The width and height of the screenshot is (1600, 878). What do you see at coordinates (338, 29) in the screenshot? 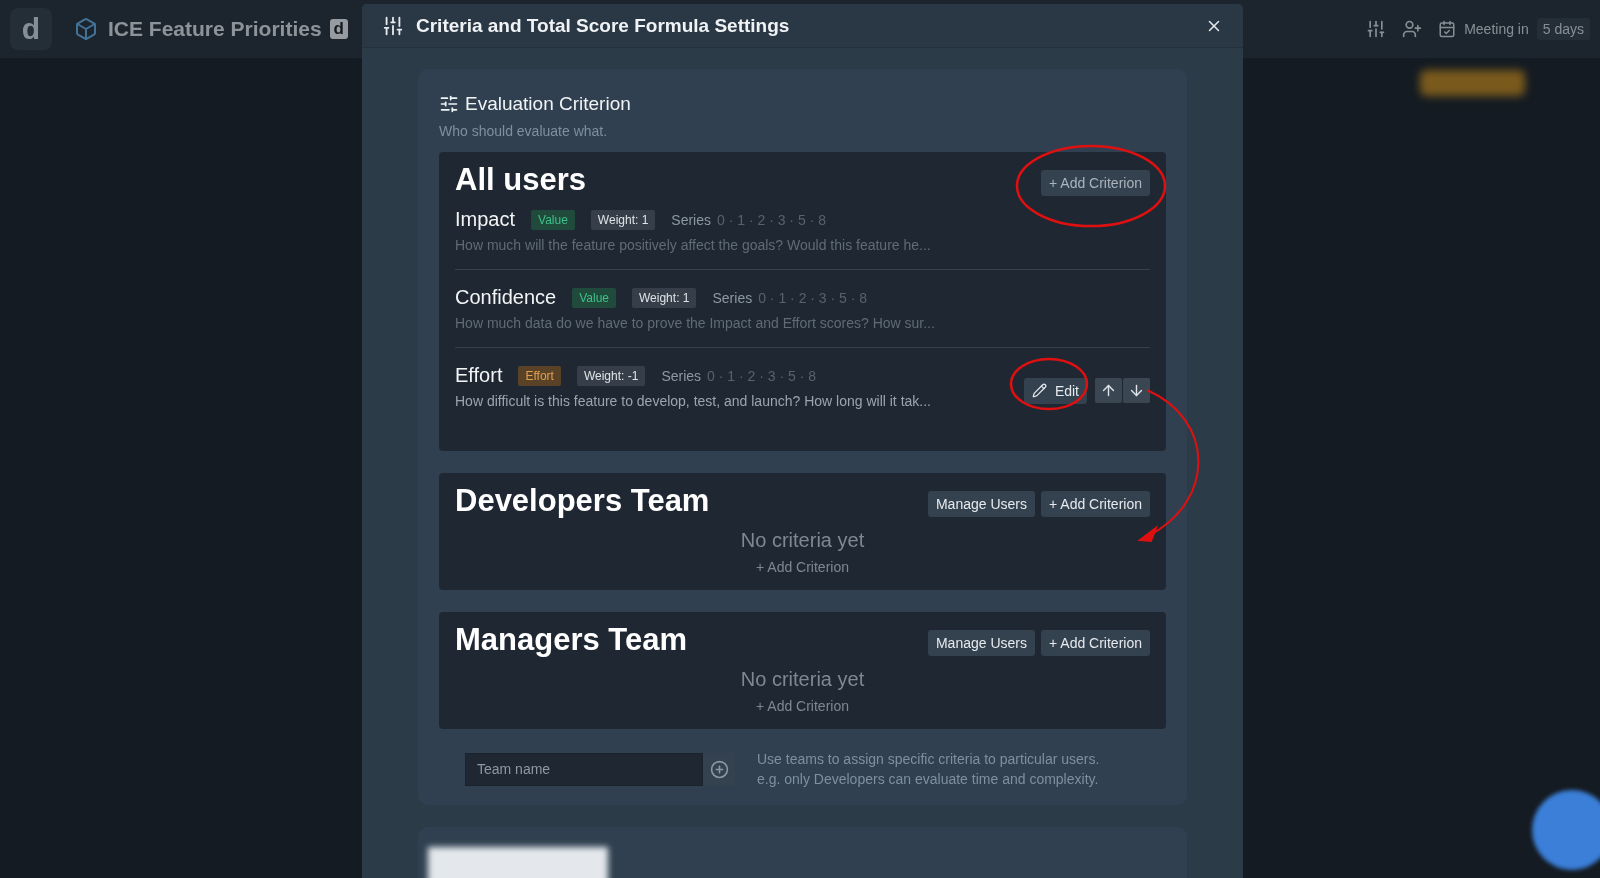
I see `title-badge: d` at bounding box center [338, 29].